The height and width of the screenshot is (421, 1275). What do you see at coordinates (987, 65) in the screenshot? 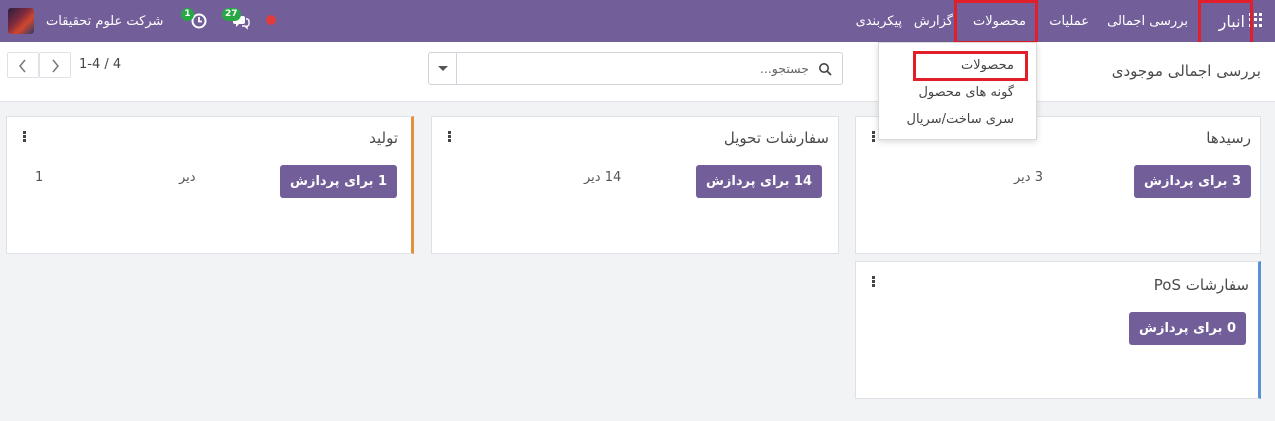
I see `dropdown-item-products: محصولات` at bounding box center [987, 65].